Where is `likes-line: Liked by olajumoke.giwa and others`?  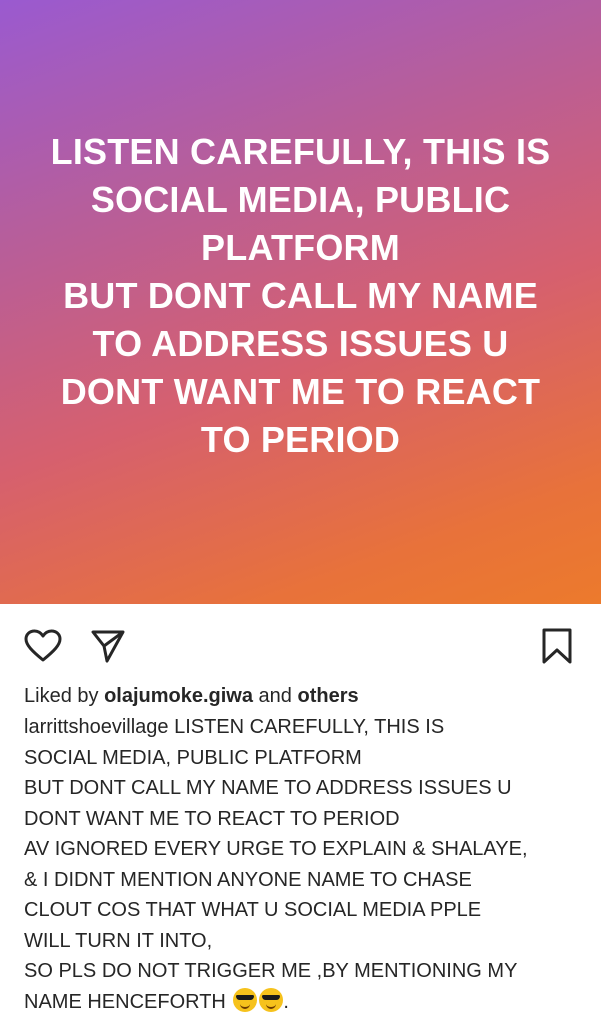 likes-line: Liked by olajumoke.giwa and others is located at coordinates (300, 697).